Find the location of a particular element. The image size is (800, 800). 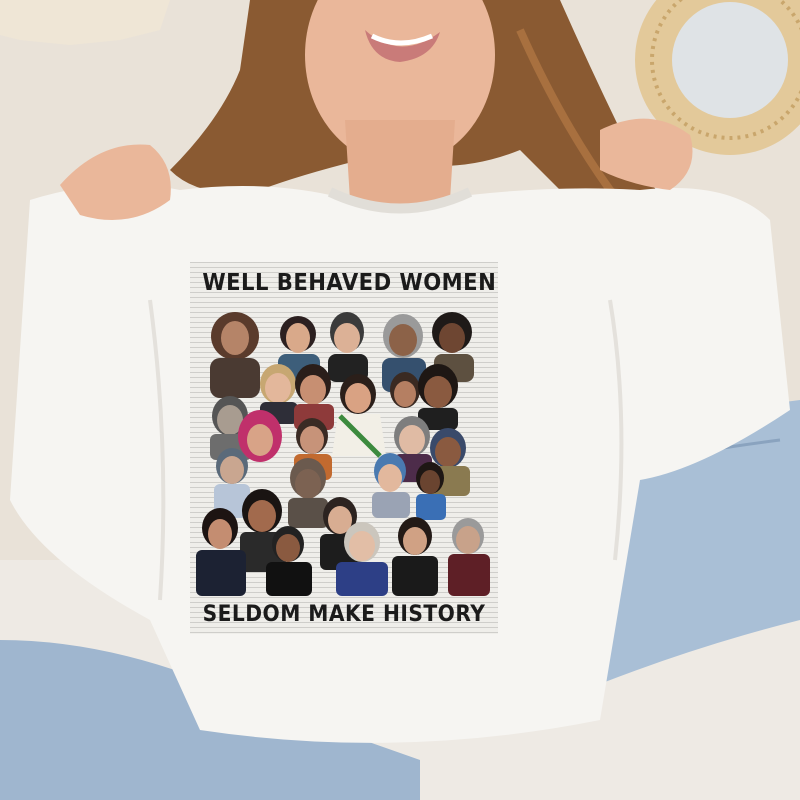

headline-bottom: SELDOM MAKE HISTORY is located at coordinates (344, 614).